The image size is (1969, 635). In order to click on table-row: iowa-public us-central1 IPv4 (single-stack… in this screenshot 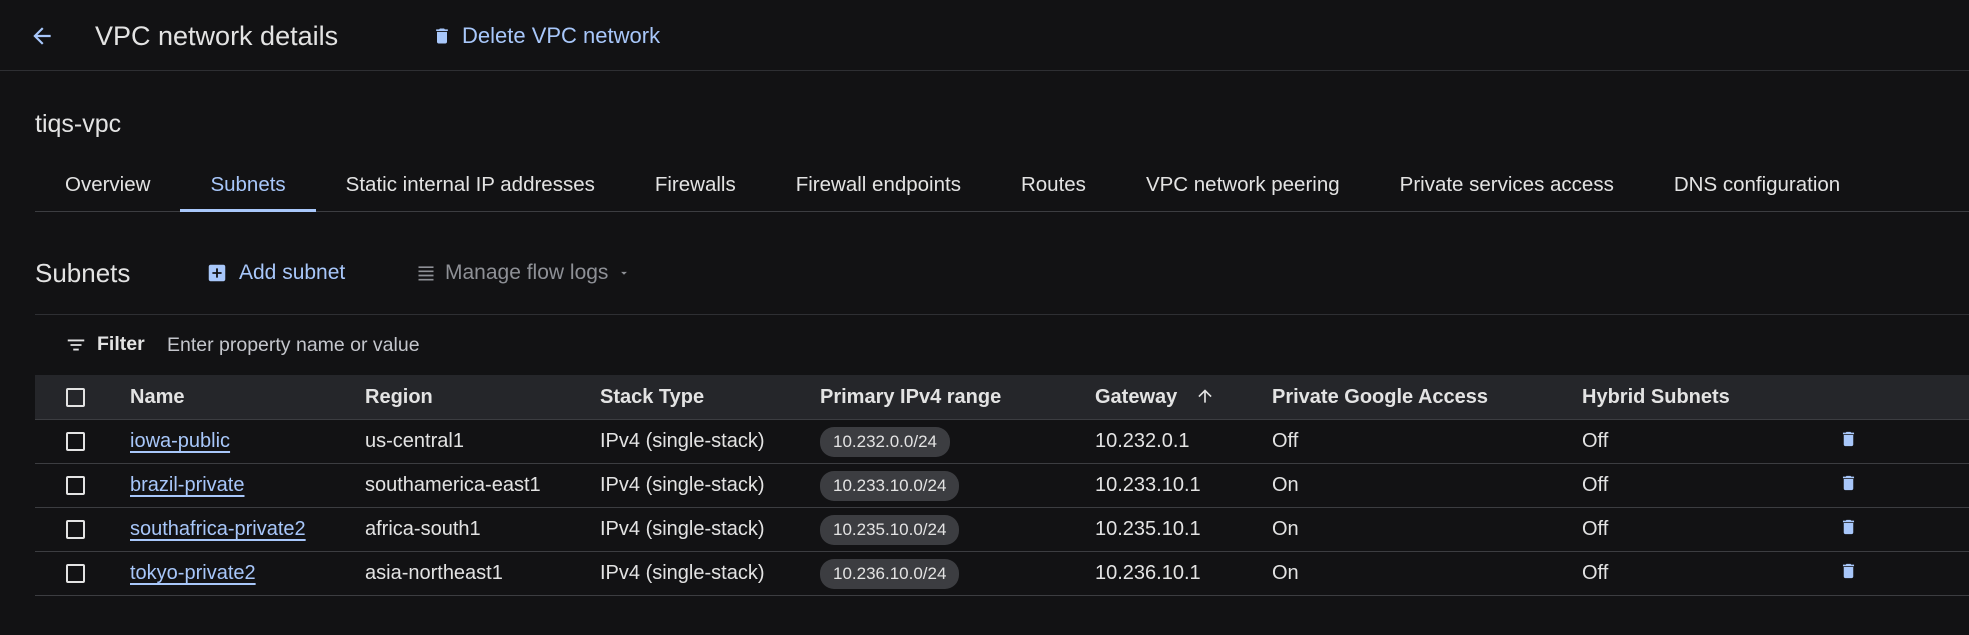, I will do `click(1002, 441)`.